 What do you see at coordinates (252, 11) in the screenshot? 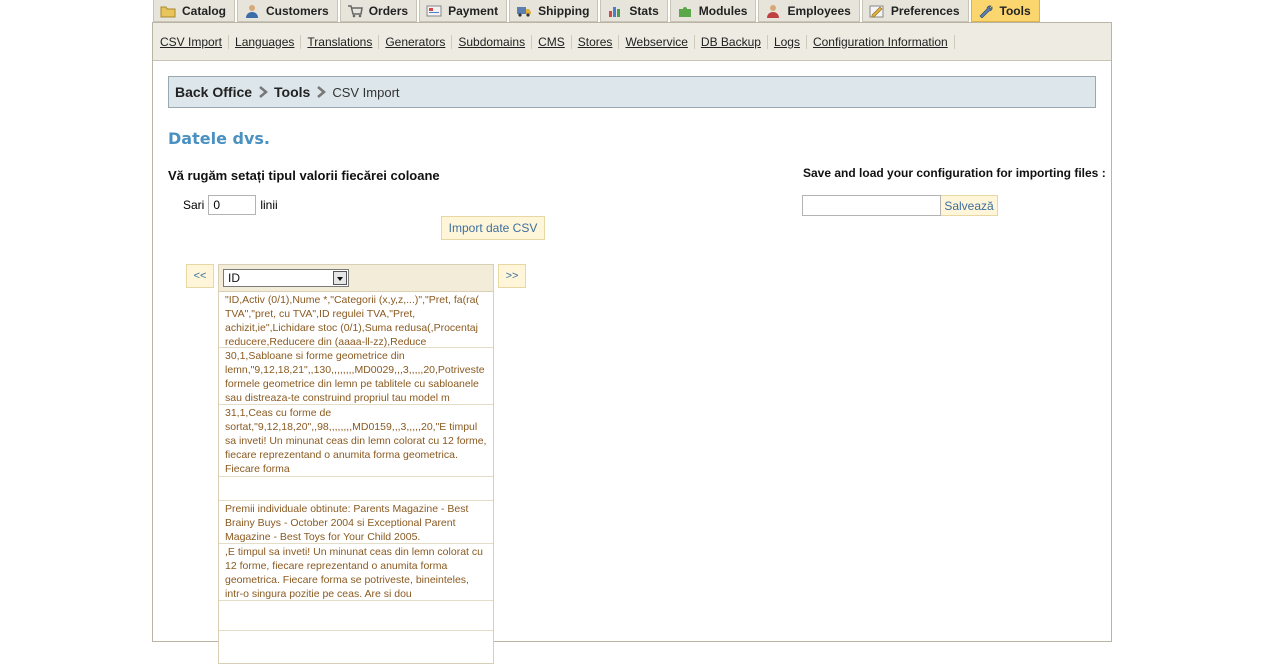
I see `user-icon` at bounding box center [252, 11].